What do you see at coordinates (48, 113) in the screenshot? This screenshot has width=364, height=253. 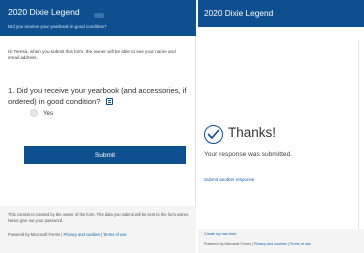 I see `option-label: Yes` at bounding box center [48, 113].